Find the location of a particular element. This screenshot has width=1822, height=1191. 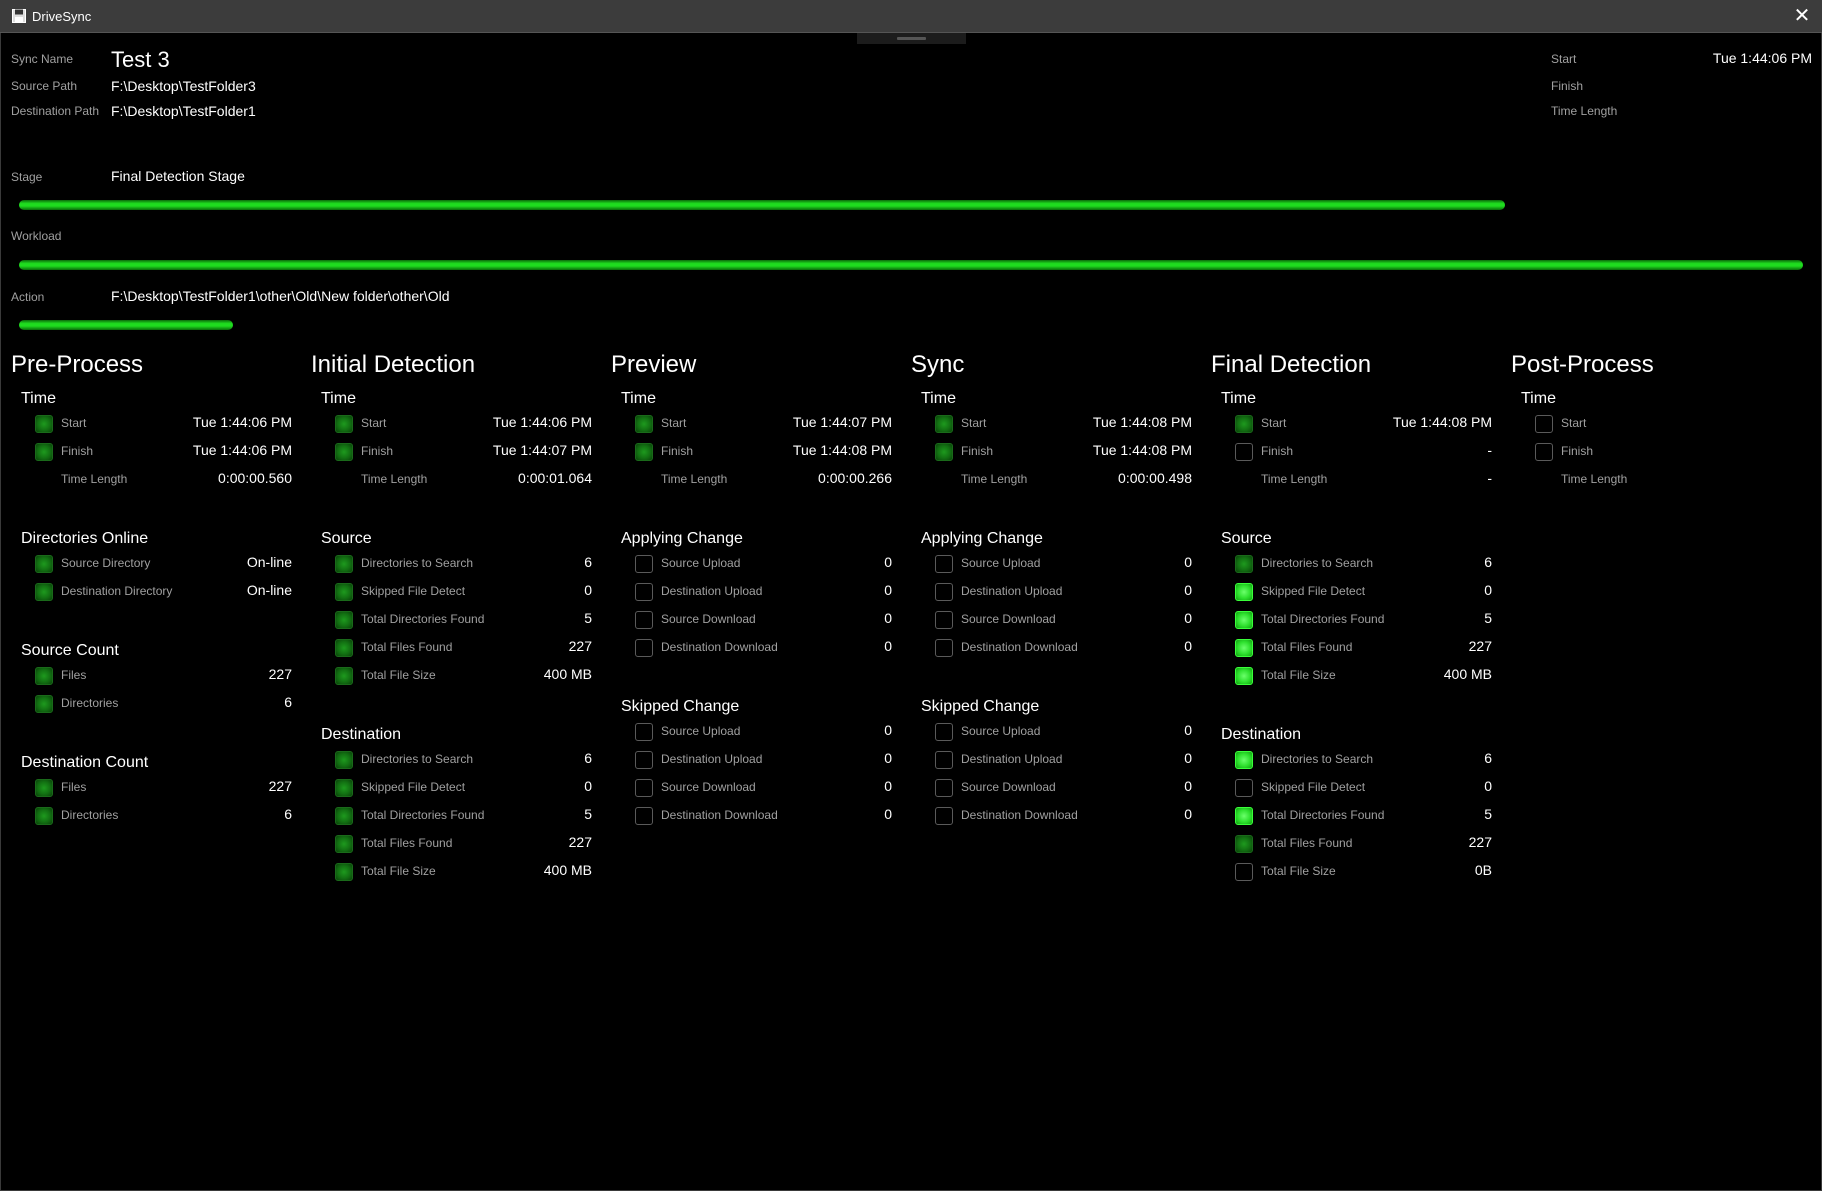

stat-label: Destination Download is located at coordinates (1019, 647).